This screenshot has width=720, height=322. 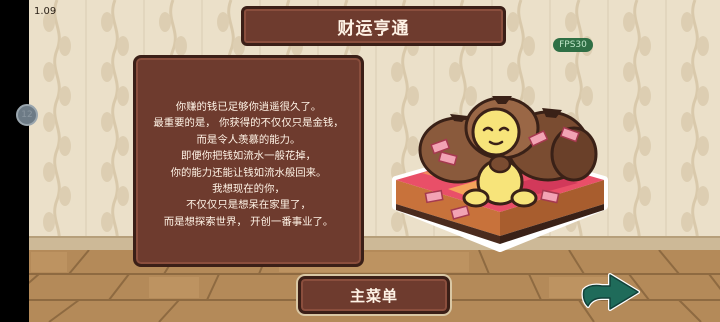 I want to click on side-badge-label: 12, so click(x=27, y=115).